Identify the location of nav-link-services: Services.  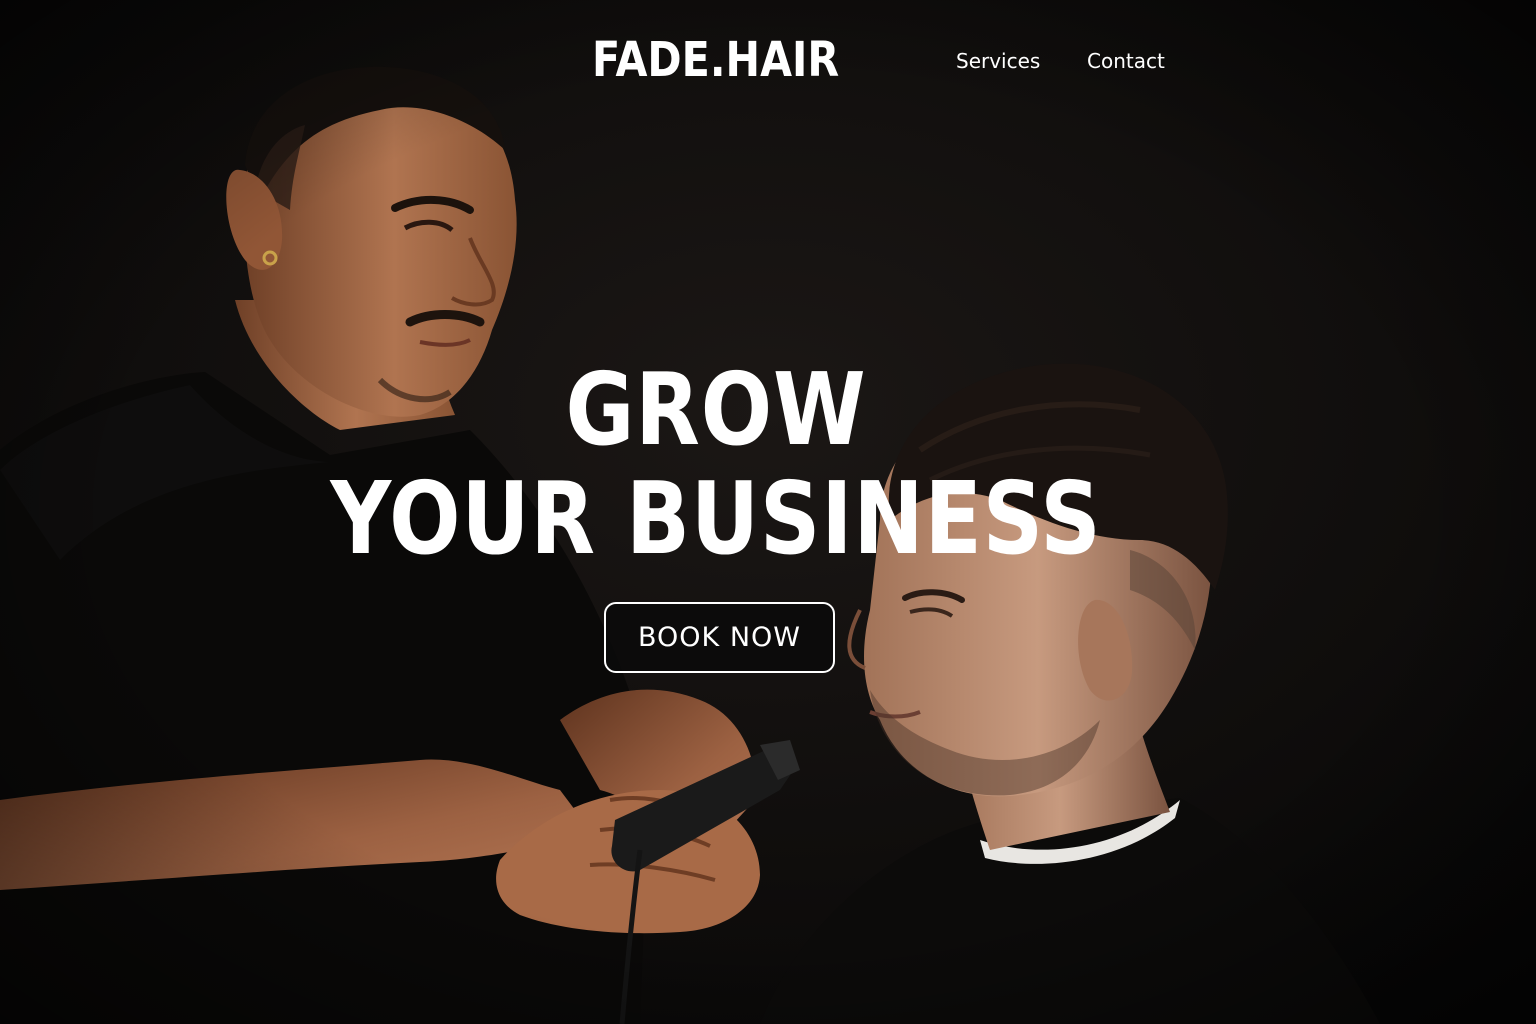
(998, 61).